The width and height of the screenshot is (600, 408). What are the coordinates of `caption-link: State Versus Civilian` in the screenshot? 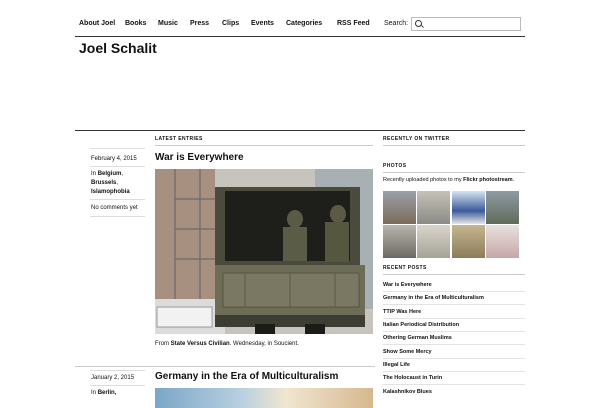 It's located at (200, 344).